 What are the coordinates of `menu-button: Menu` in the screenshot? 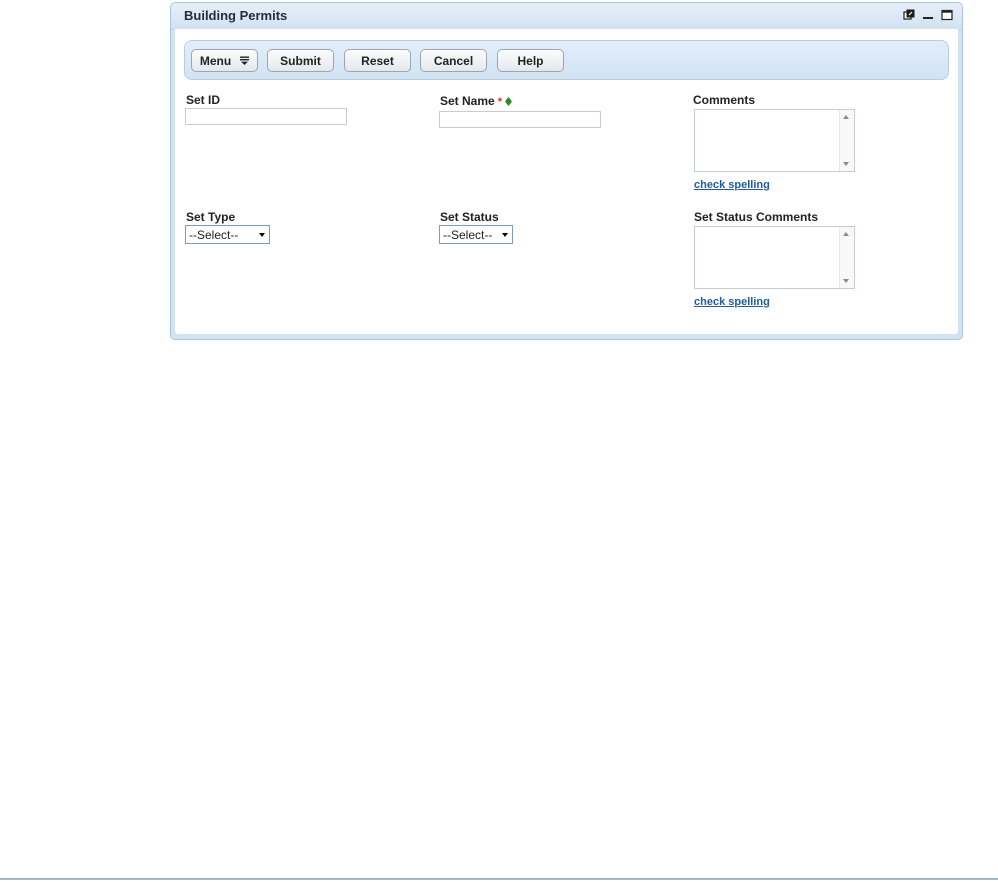 It's located at (224, 60).